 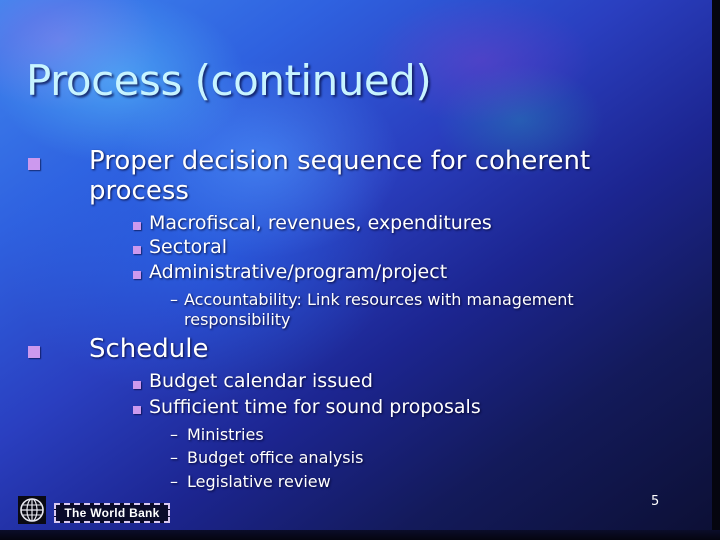 What do you see at coordinates (149, 349) in the screenshot?
I see `bullet-text: Schedule` at bounding box center [149, 349].